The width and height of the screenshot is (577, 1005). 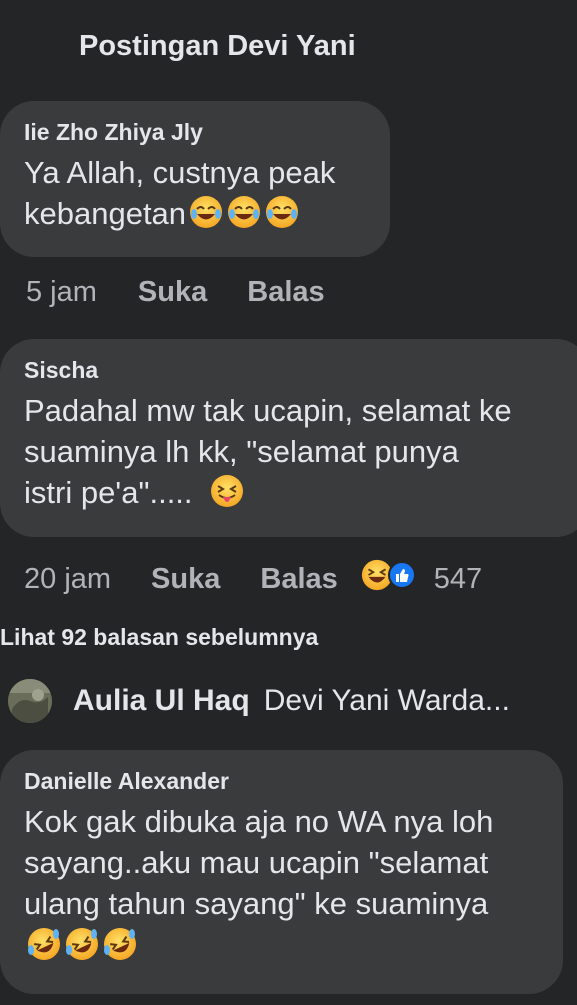 I want to click on view-previous-replies-link: Lihat 92 balasan sebelumnya, so click(x=159, y=637).